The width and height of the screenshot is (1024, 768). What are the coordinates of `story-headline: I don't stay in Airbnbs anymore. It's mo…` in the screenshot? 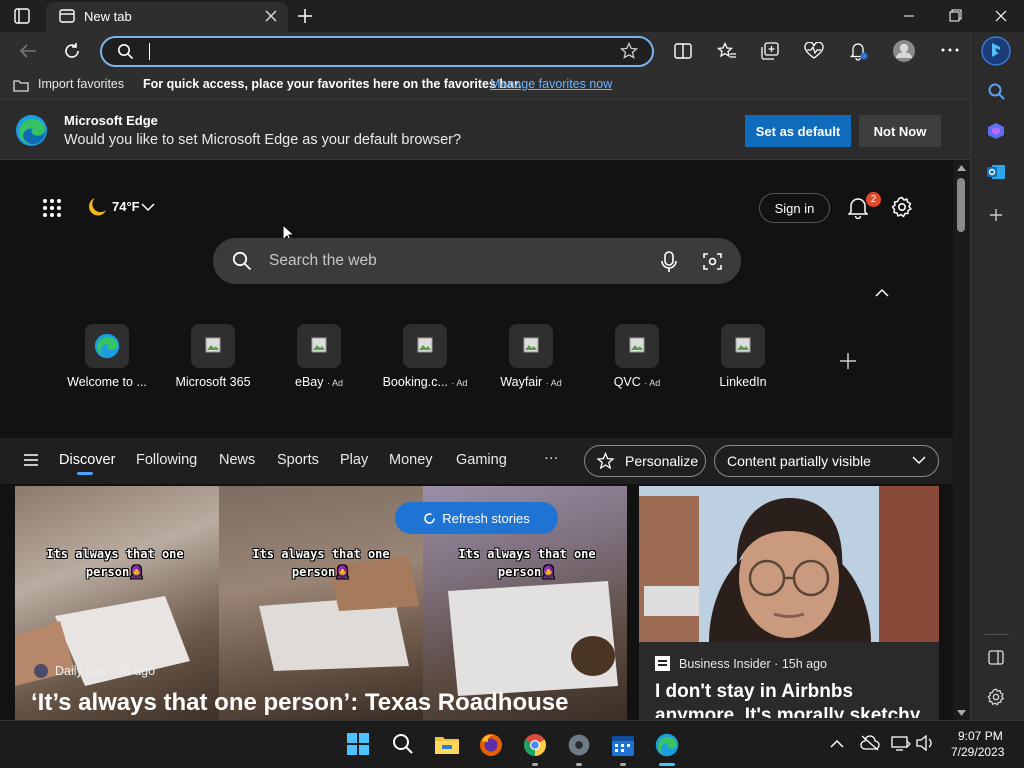 It's located at (795, 699).